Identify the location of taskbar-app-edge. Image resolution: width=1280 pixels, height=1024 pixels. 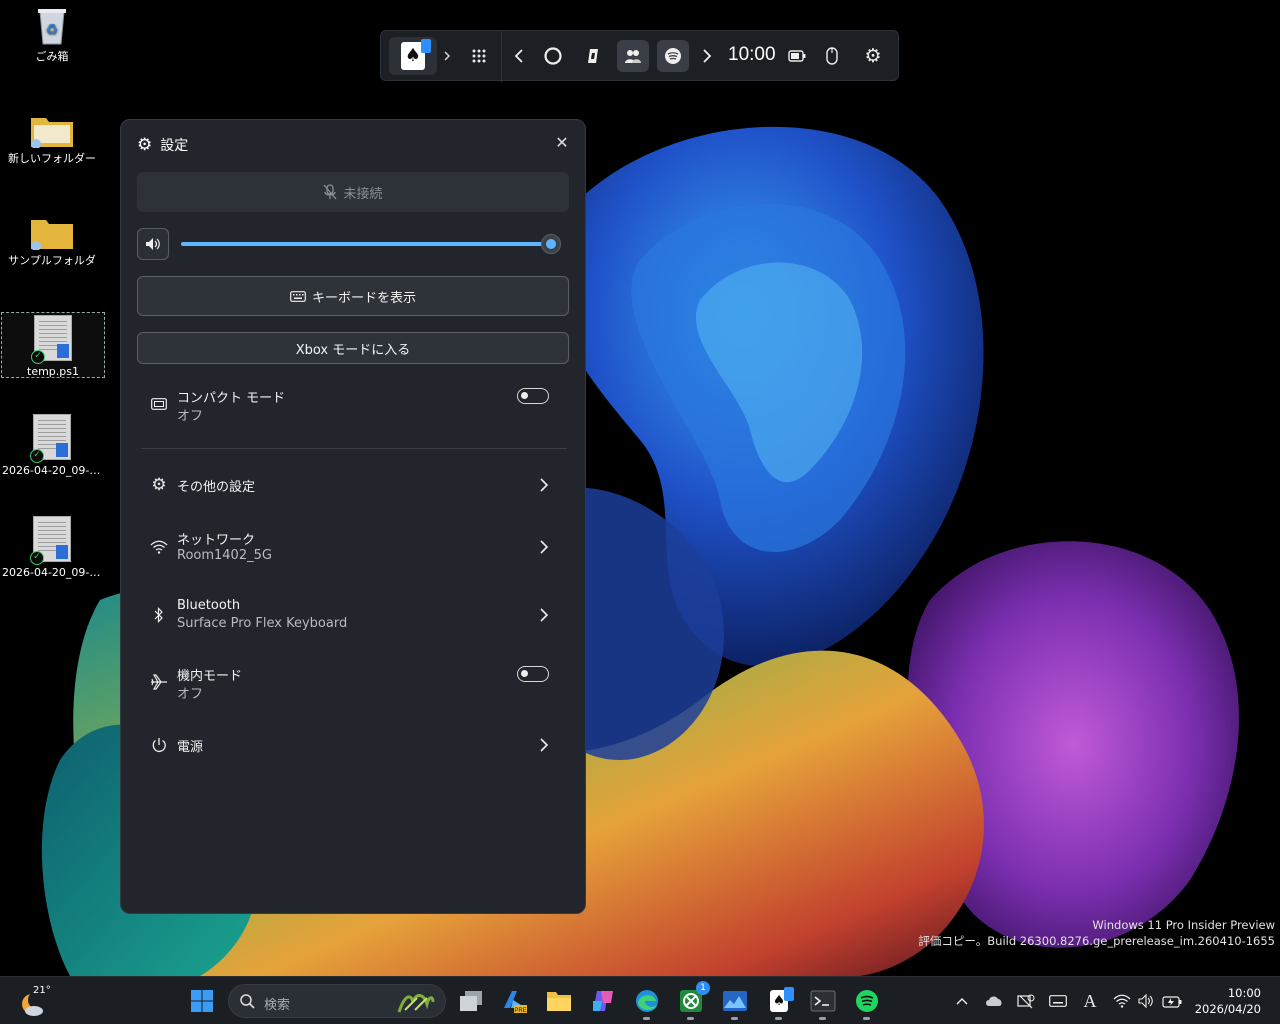
(647, 1002).